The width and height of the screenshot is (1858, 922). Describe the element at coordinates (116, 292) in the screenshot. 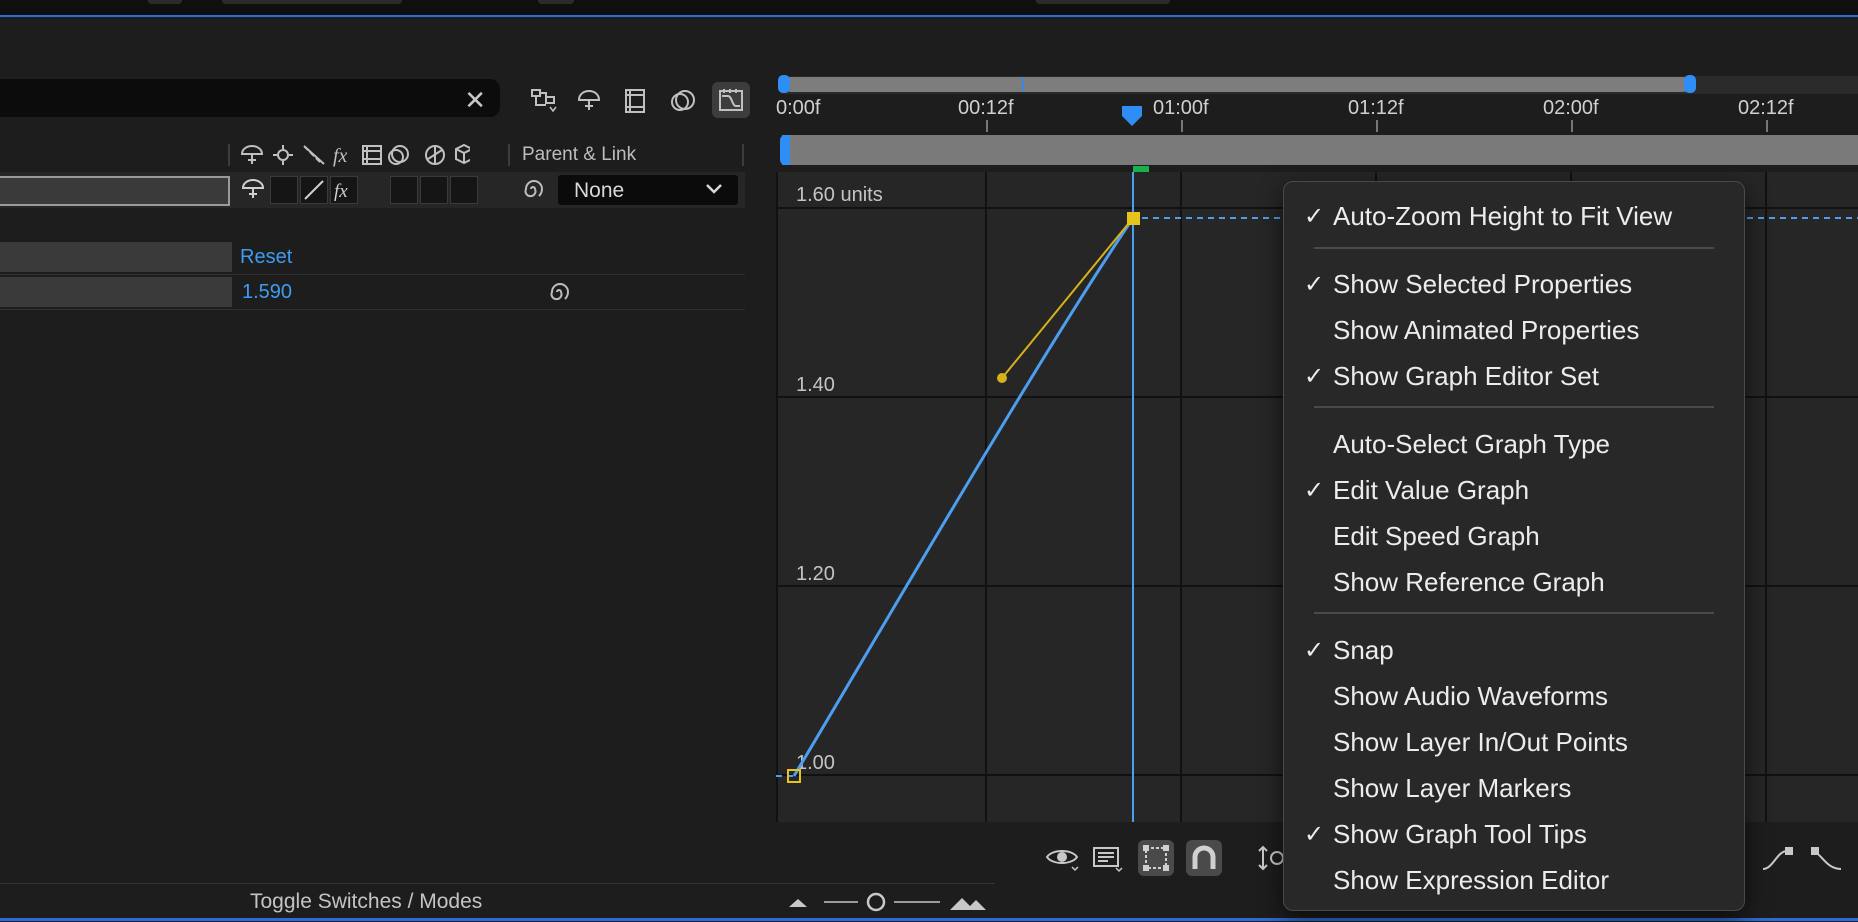

I see `property-name-bar` at that location.